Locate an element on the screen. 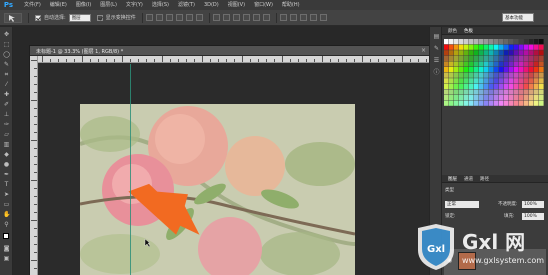  properties-icon: ☰ is located at coordinates (436, 60).